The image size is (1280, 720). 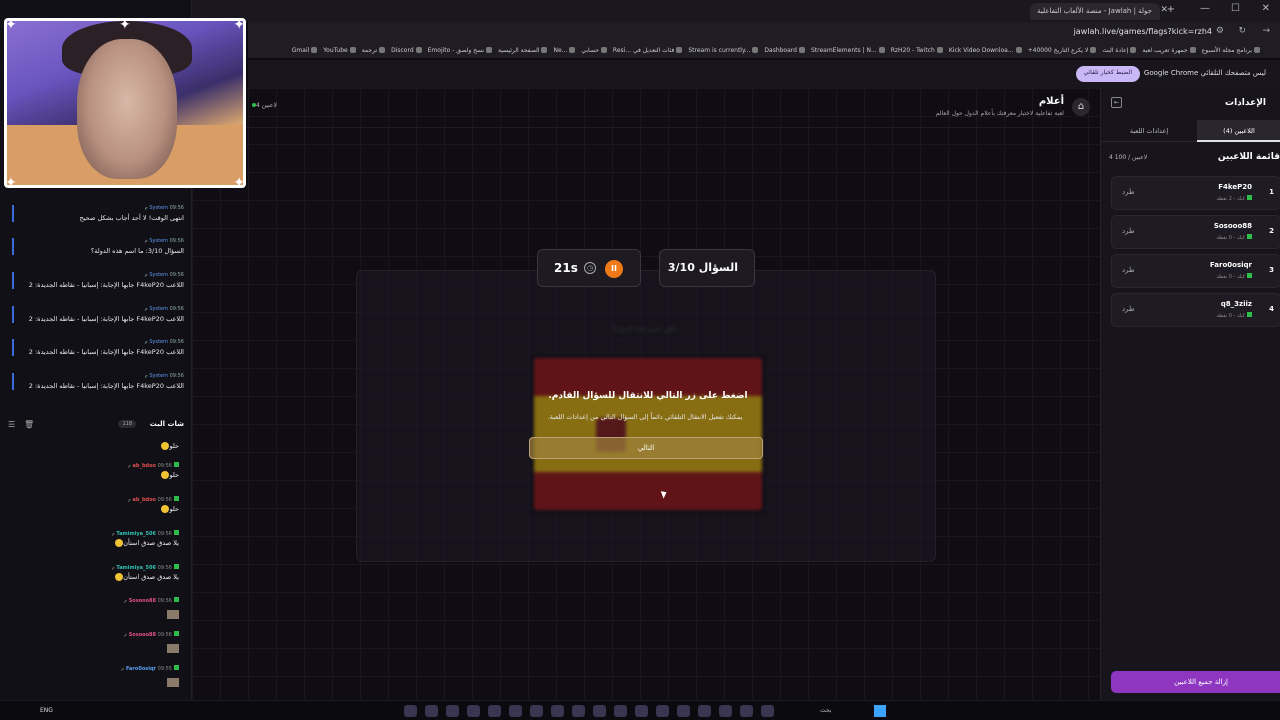 What do you see at coordinates (11, 424) in the screenshot?
I see `menu-icon: ☰` at bounding box center [11, 424].